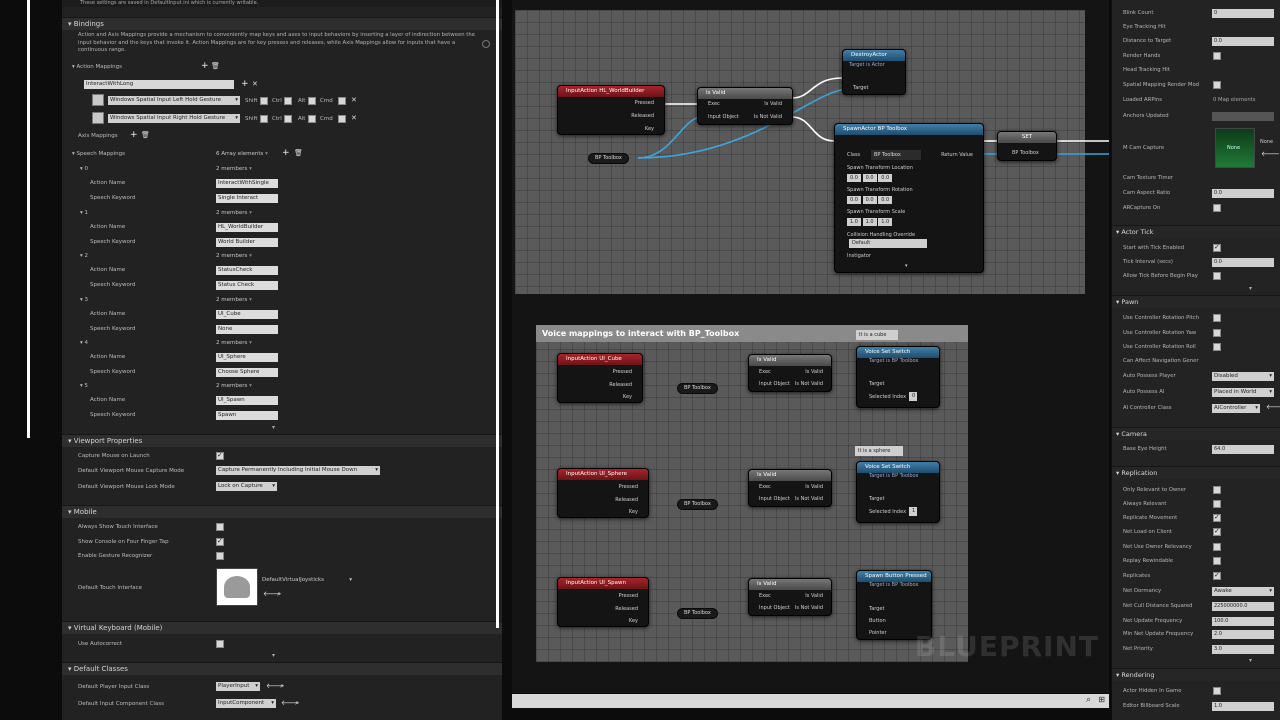 Image resolution: width=1280 pixels, height=720 pixels. What do you see at coordinates (247, 227) in the screenshot?
I see `speech-action-field: HL_WorldBuilder` at bounding box center [247, 227].